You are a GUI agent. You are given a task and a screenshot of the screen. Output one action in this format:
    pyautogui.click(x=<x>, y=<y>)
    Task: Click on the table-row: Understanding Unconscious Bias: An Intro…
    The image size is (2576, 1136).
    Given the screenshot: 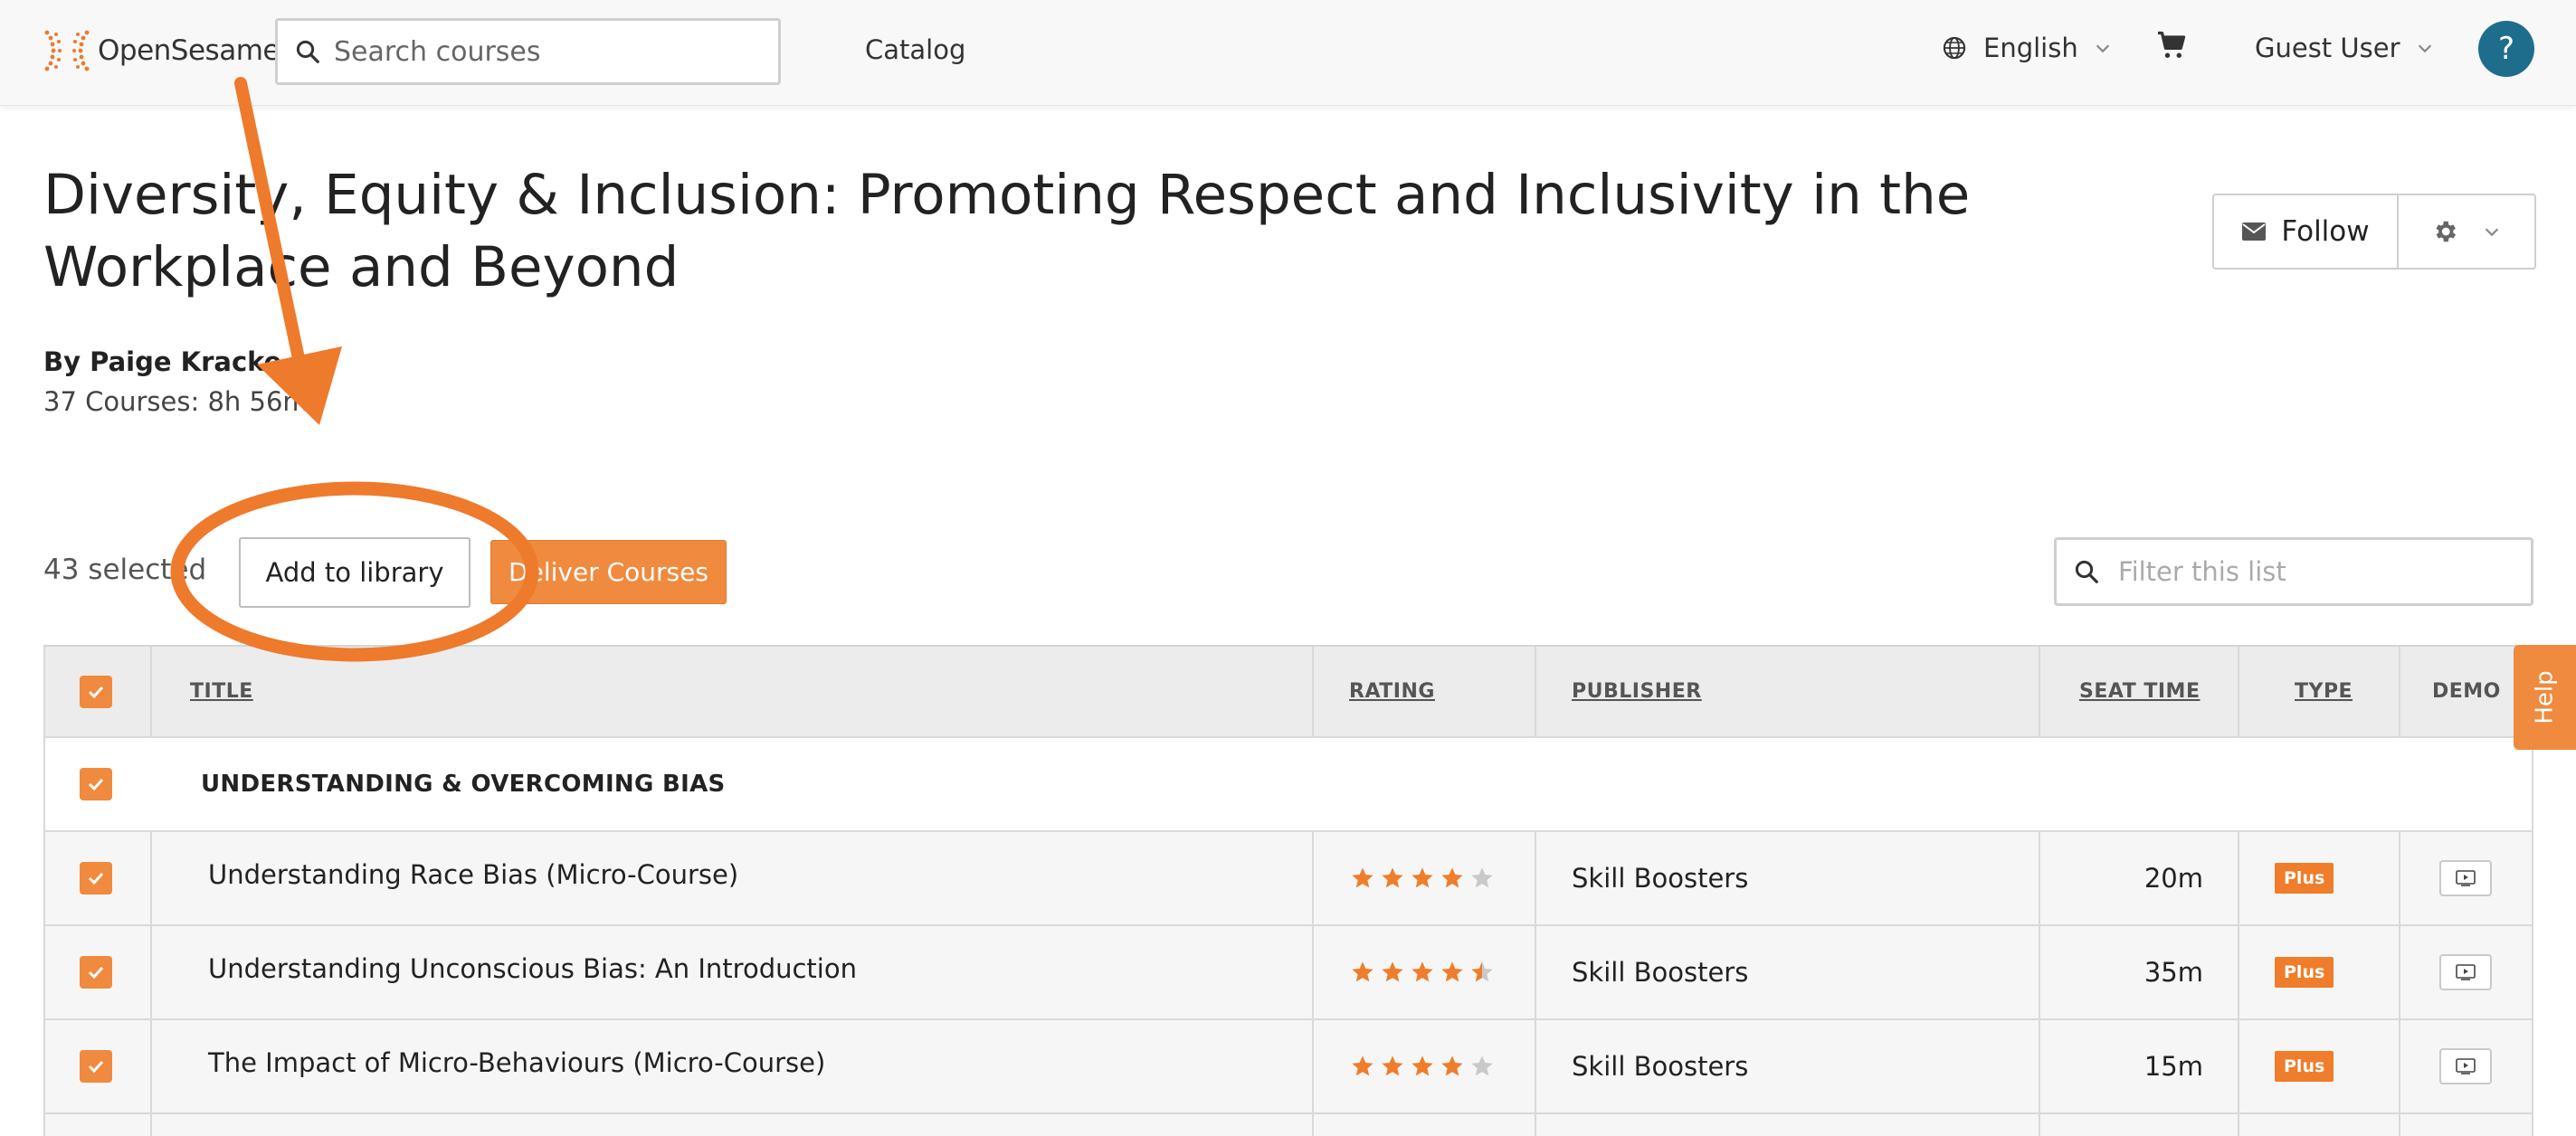 What is the action you would take?
    pyautogui.click(x=1288, y=973)
    